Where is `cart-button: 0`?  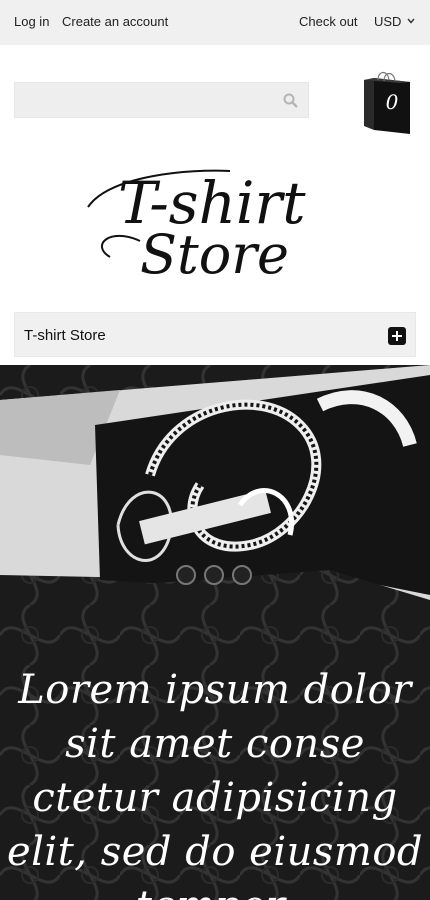
cart-button: 0 is located at coordinates (388, 101).